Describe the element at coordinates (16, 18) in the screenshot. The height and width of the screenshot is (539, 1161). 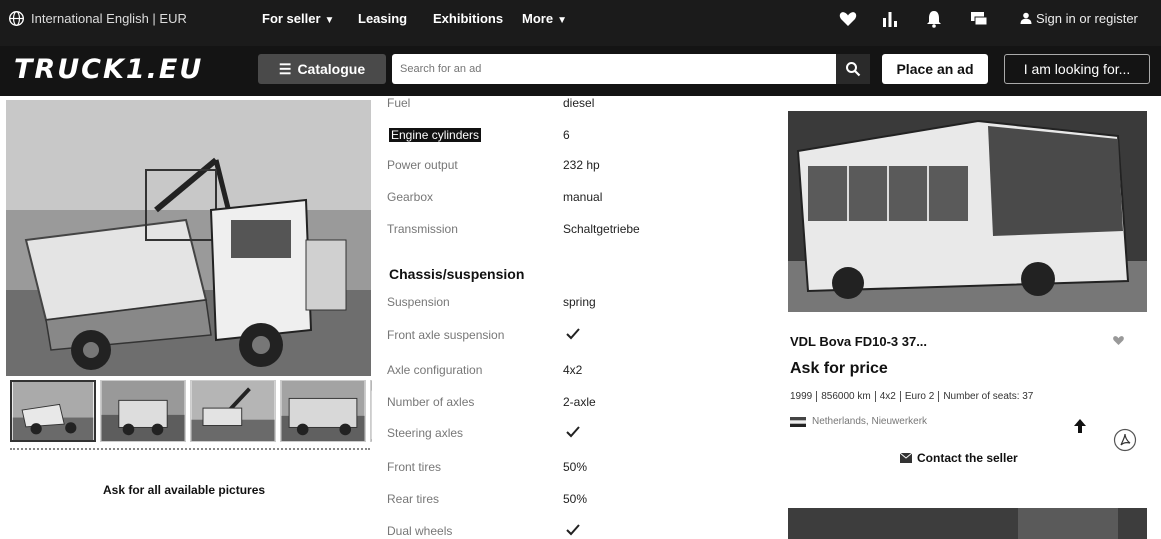
I see `globe-icon` at that location.